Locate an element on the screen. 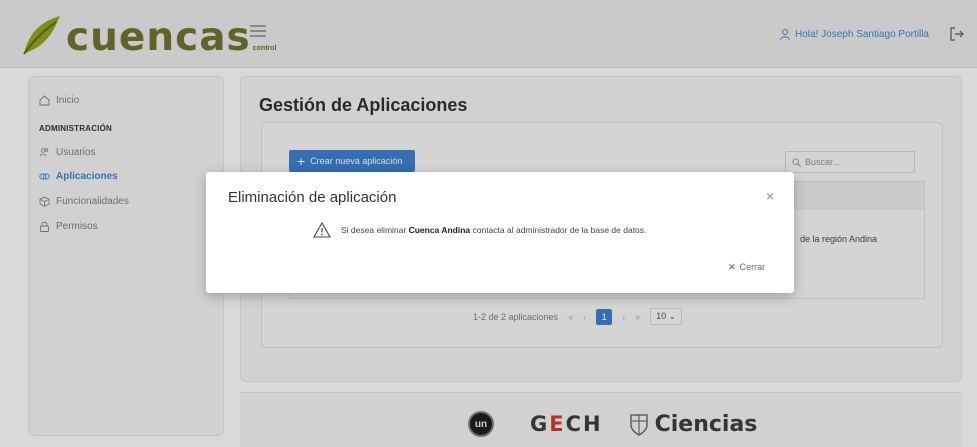 The width and height of the screenshot is (977, 447). warning-icon is located at coordinates (322, 230).